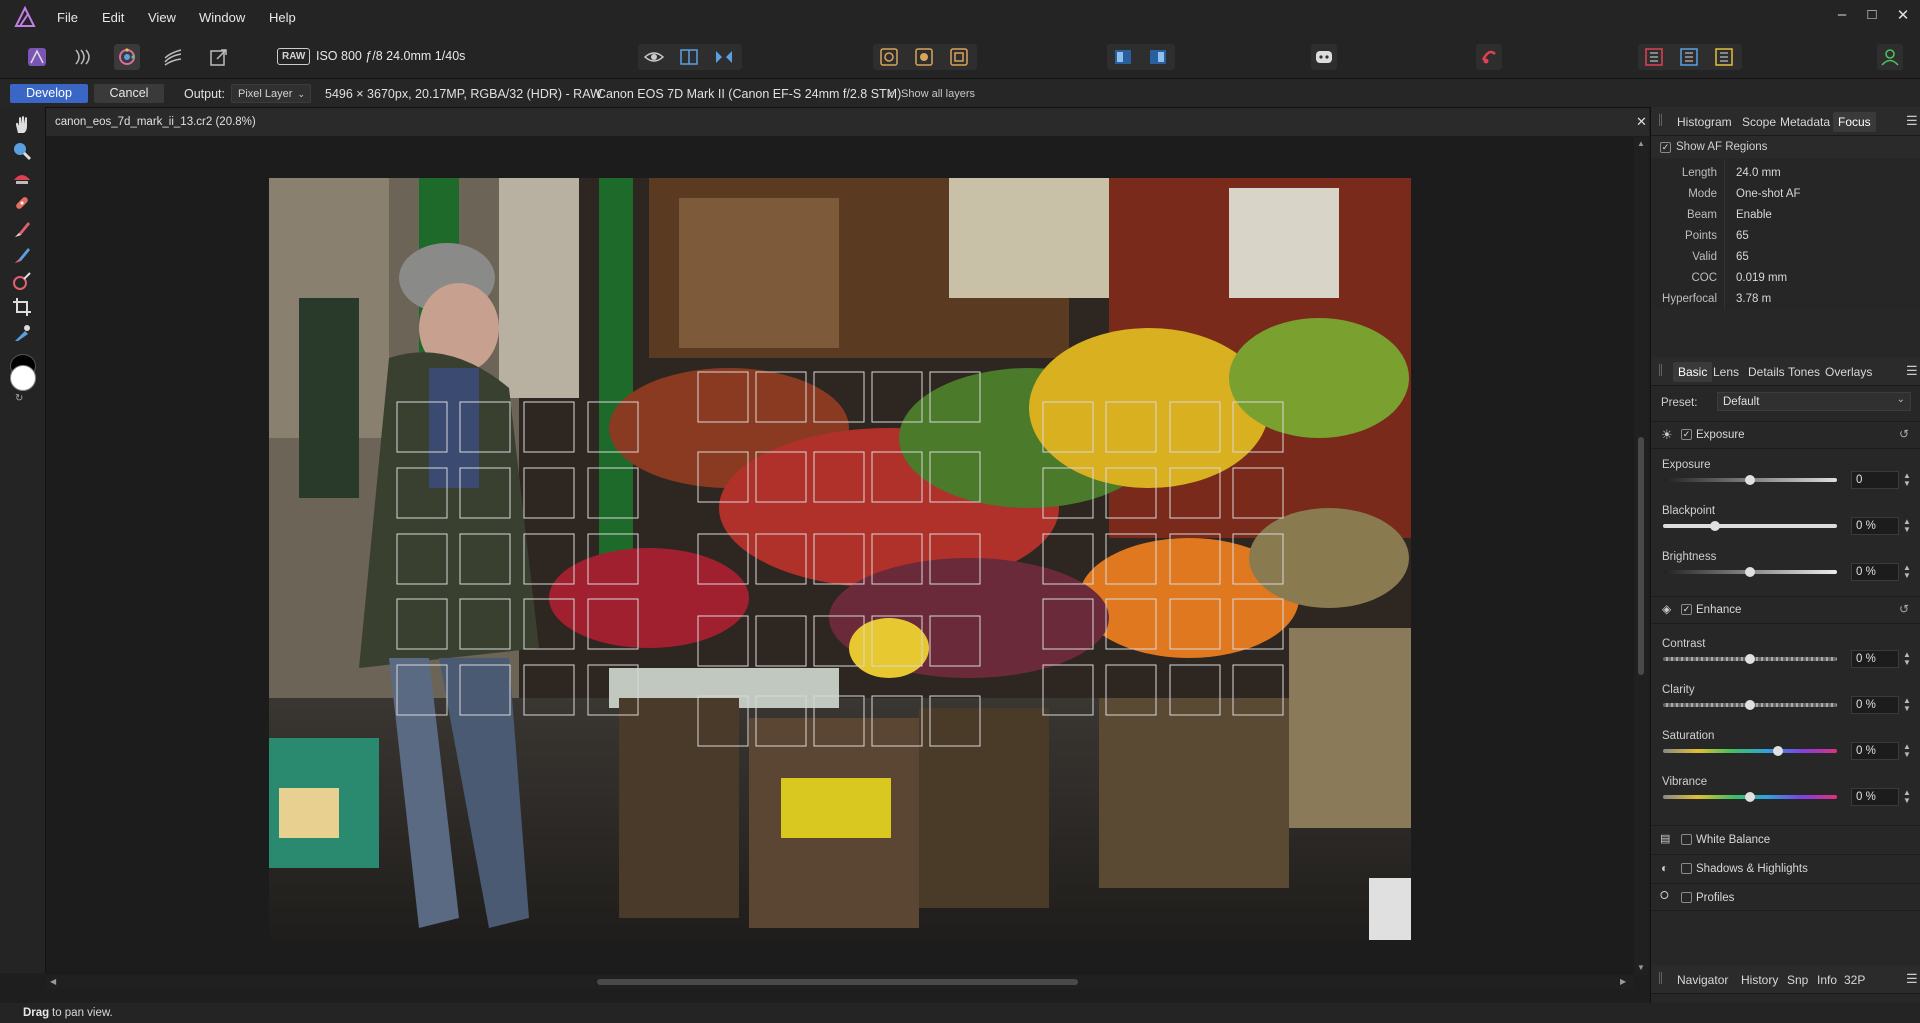 This screenshot has height=1023, width=1920. I want to click on tab-info: Info, so click(1827, 980).